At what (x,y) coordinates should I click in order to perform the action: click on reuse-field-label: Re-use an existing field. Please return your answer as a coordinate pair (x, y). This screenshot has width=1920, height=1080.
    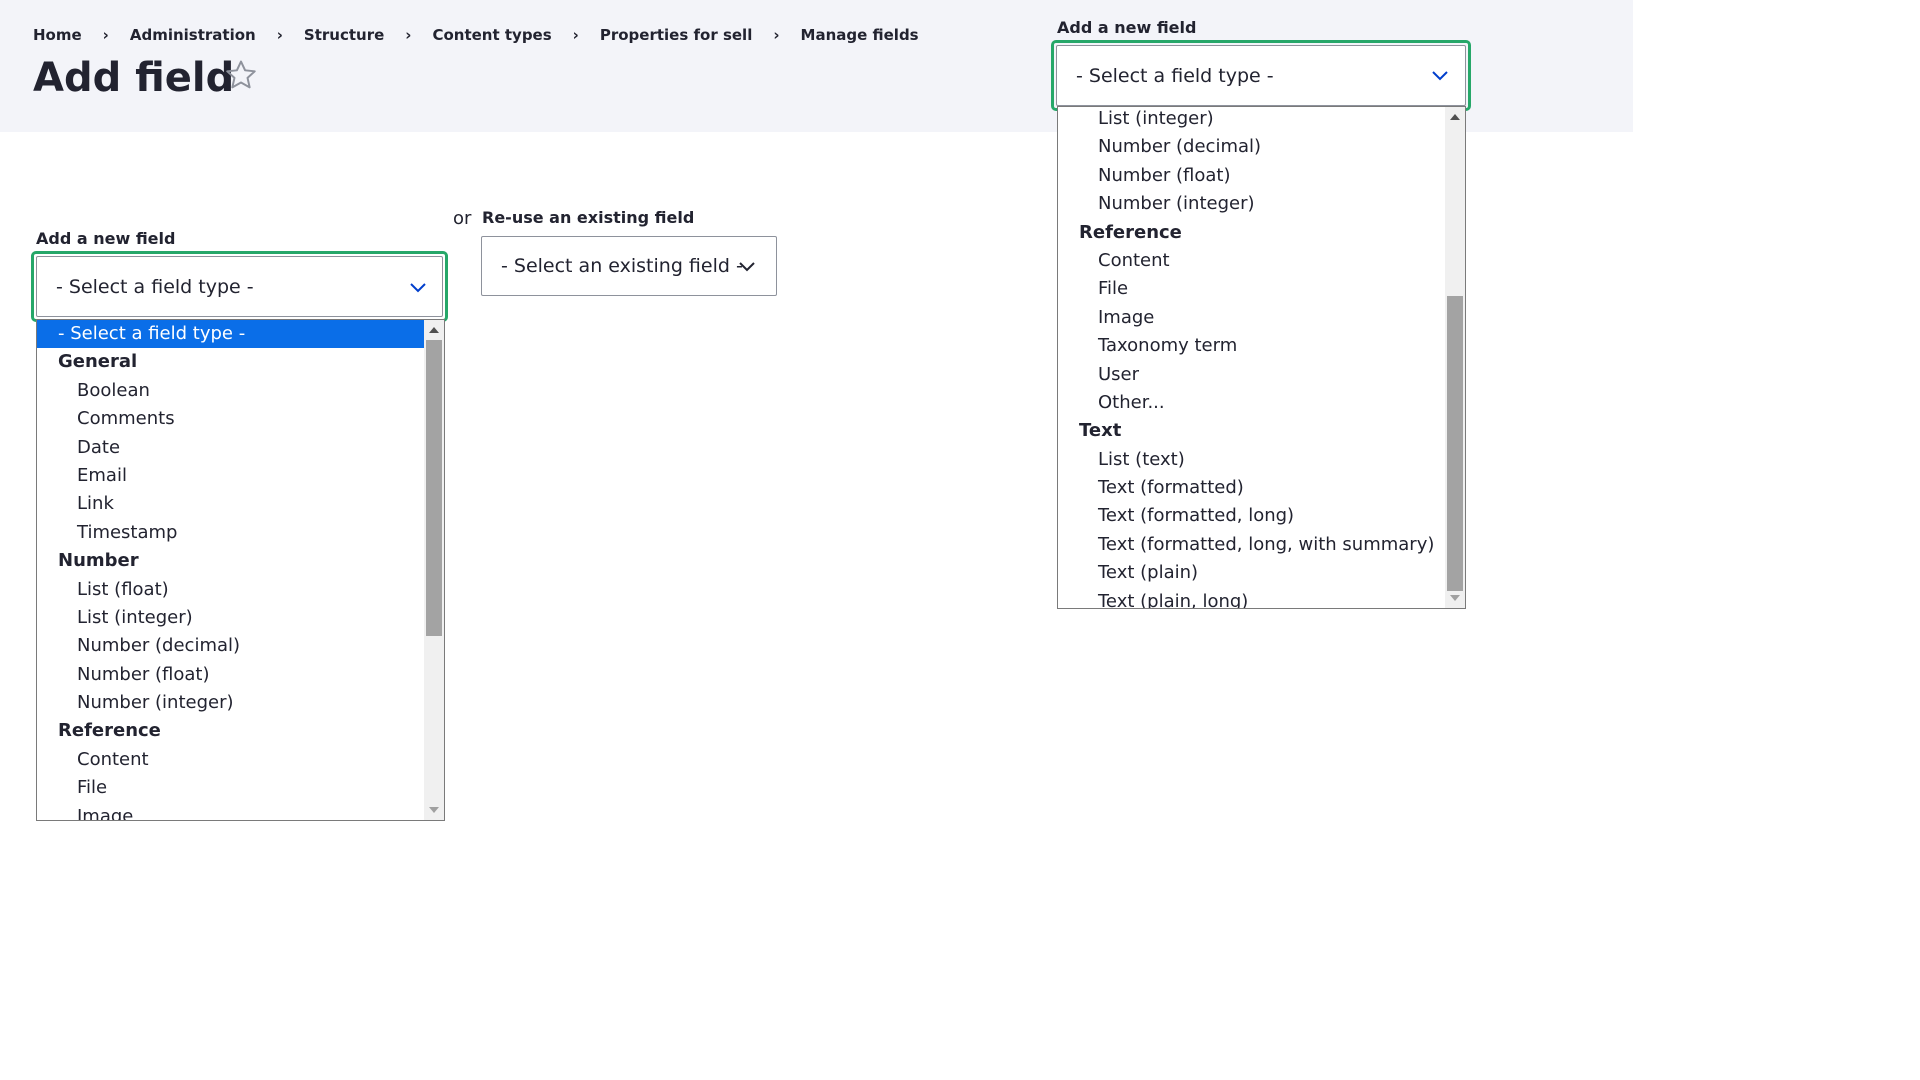
    Looking at the image, I should click on (588, 217).